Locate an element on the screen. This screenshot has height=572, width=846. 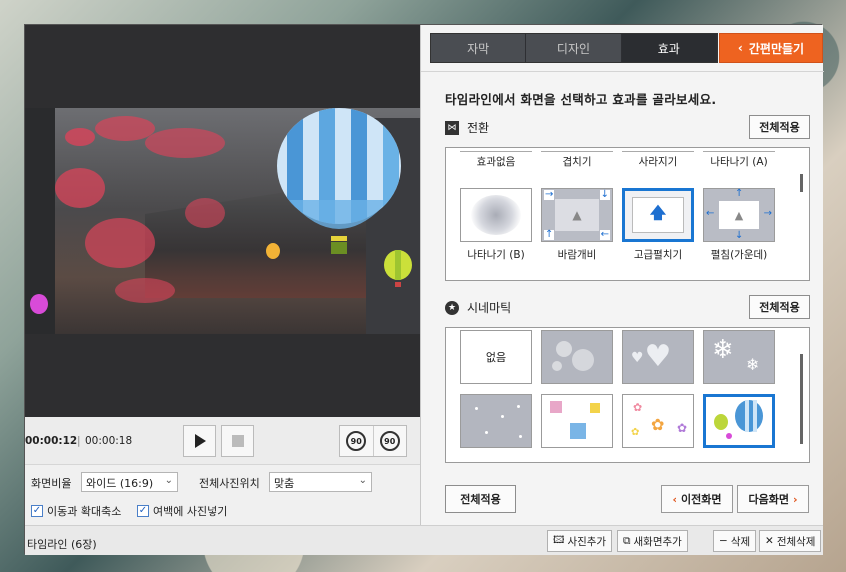
play-icon is located at coordinates (200, 441).